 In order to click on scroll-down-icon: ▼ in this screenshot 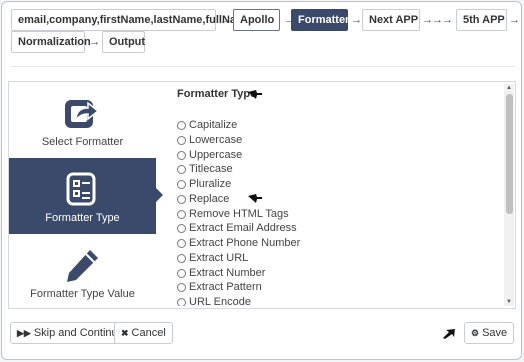, I will do `click(509, 302)`.